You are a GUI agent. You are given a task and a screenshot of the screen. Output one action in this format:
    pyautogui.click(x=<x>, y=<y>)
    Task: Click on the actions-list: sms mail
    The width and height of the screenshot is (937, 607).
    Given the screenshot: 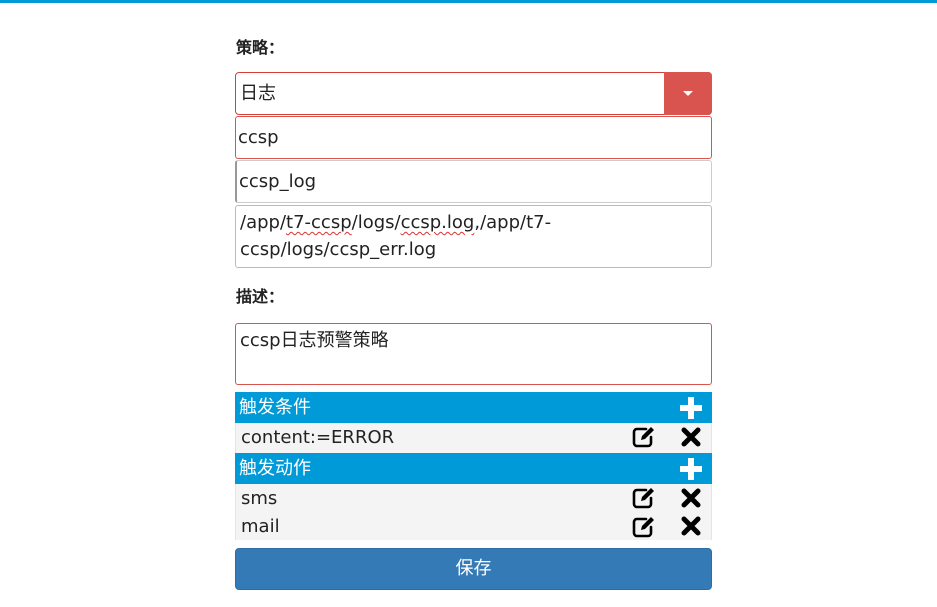 What is the action you would take?
    pyautogui.click(x=473, y=512)
    